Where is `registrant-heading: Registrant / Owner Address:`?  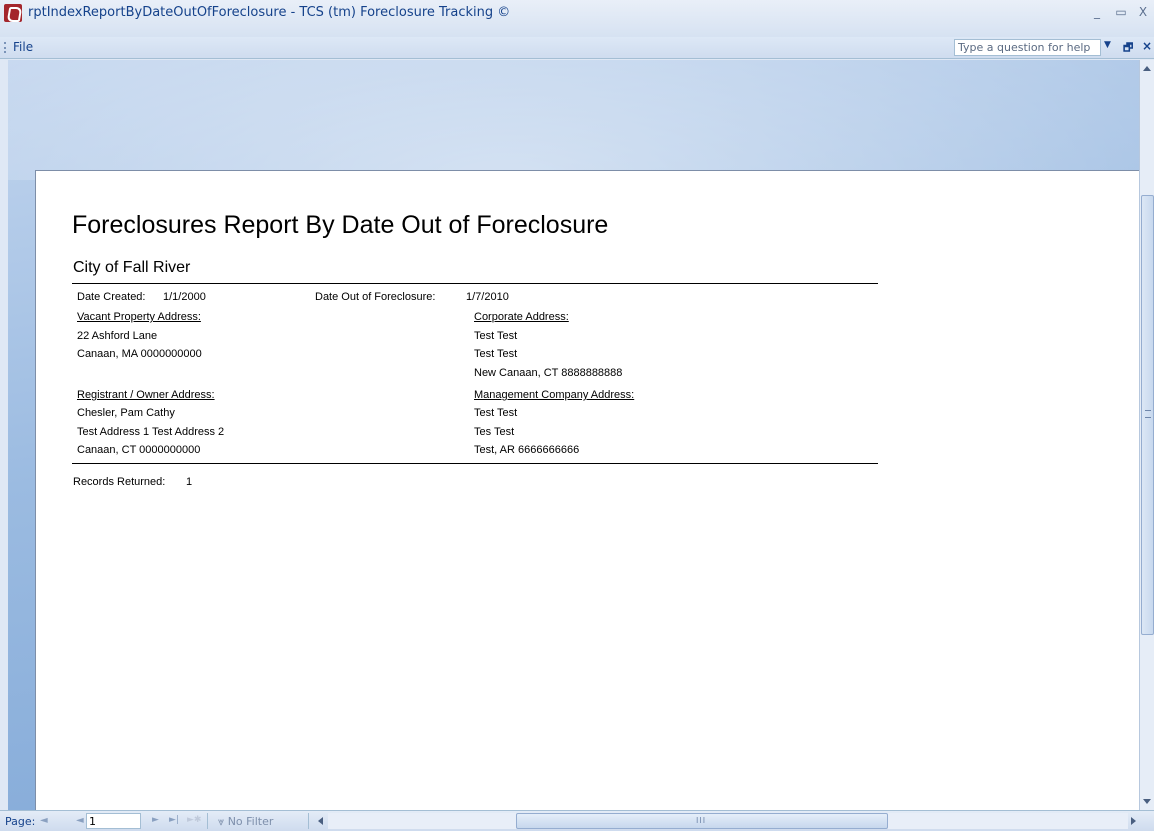
registrant-heading: Registrant / Owner Address: is located at coordinates (146, 395).